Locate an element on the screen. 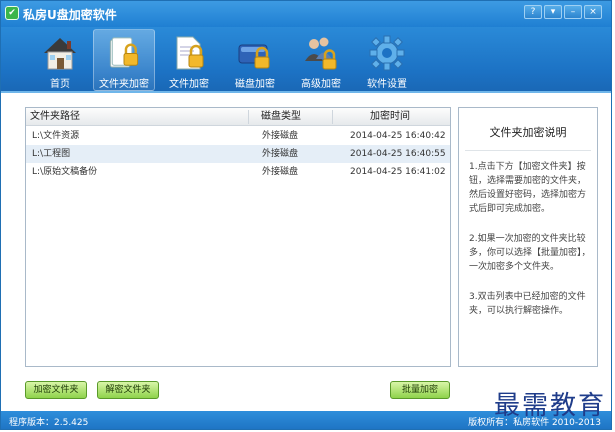 Image resolution: width=615 pixels, height=432 pixels. toolbar-disk-encrypt: 磁盘加密 is located at coordinates (255, 60).